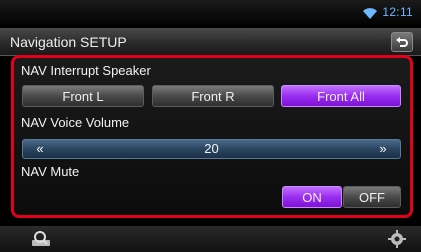 The width and height of the screenshot is (421, 252). What do you see at coordinates (341, 96) in the screenshot?
I see `front-all-button: Front All` at bounding box center [341, 96].